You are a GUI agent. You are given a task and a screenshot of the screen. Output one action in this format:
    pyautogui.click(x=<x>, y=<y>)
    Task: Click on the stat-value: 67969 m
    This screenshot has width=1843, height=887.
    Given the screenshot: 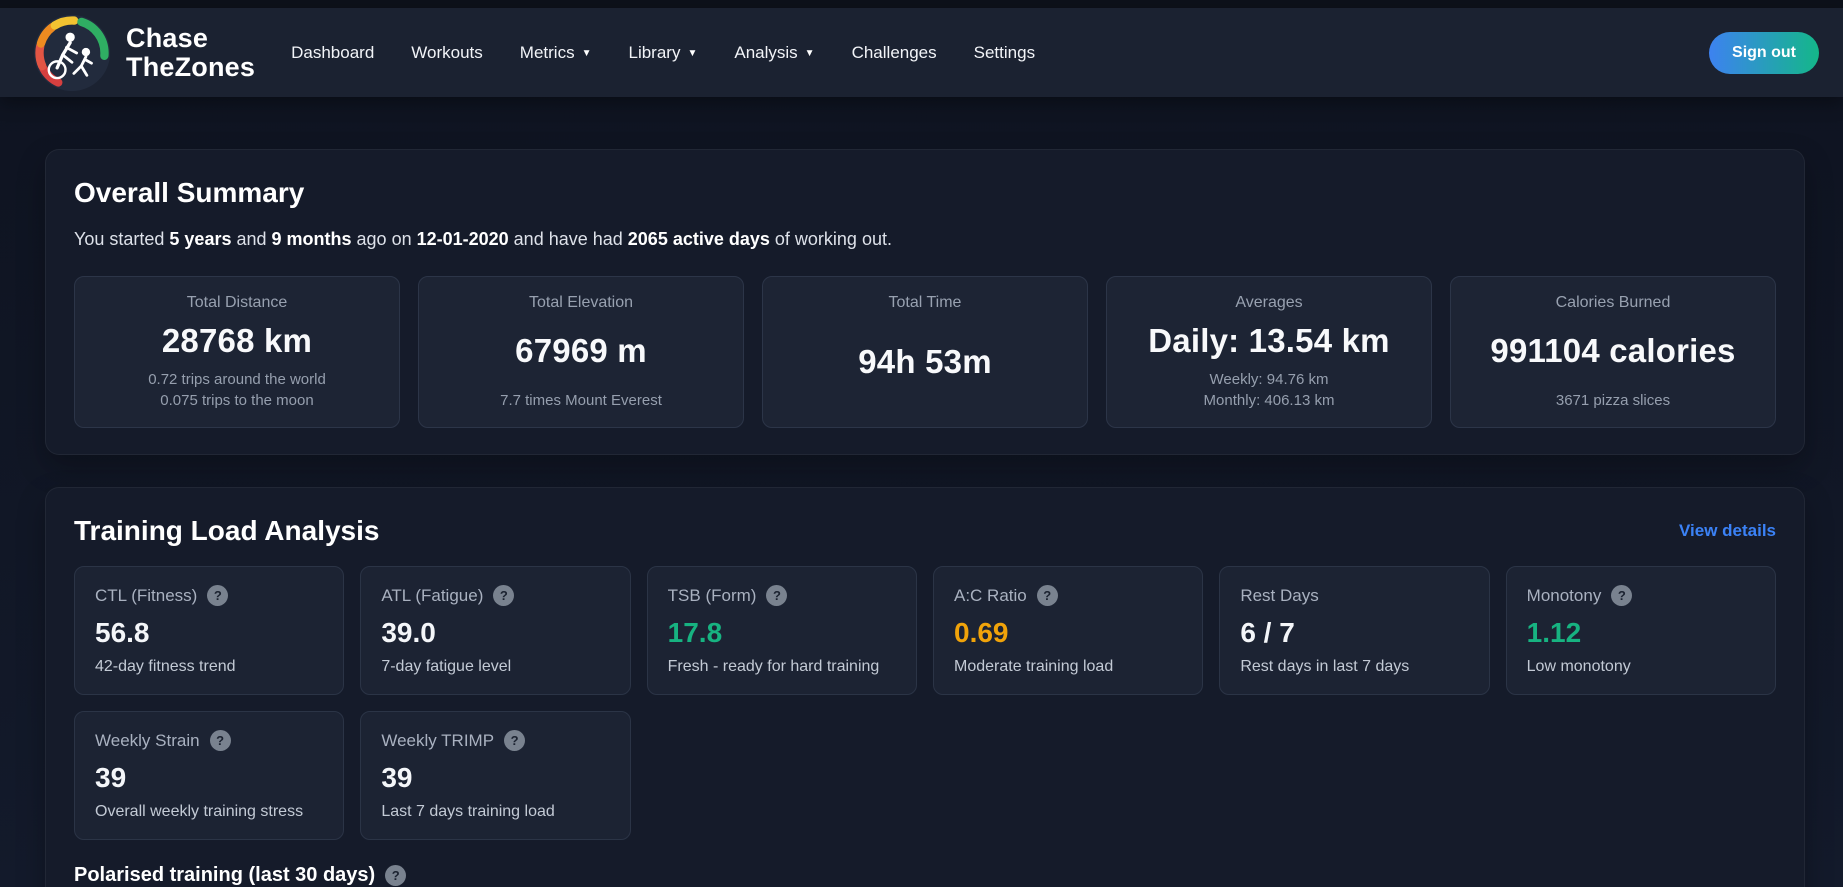 What is the action you would take?
    pyautogui.click(x=581, y=350)
    